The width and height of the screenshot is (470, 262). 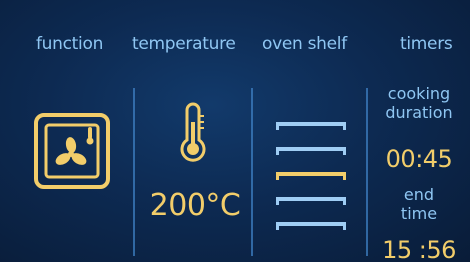 I want to click on header-oven-shelf: oven shelf, so click(x=304, y=44).